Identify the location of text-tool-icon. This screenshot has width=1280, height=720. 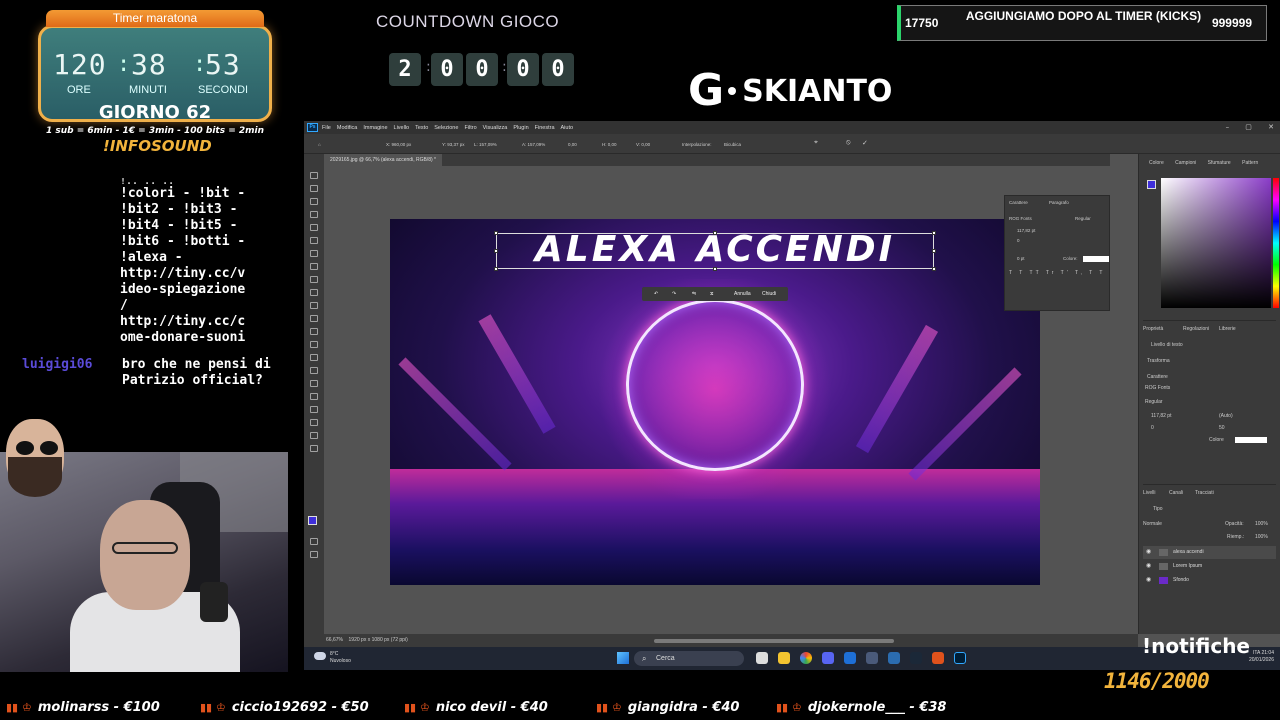
(314, 383).